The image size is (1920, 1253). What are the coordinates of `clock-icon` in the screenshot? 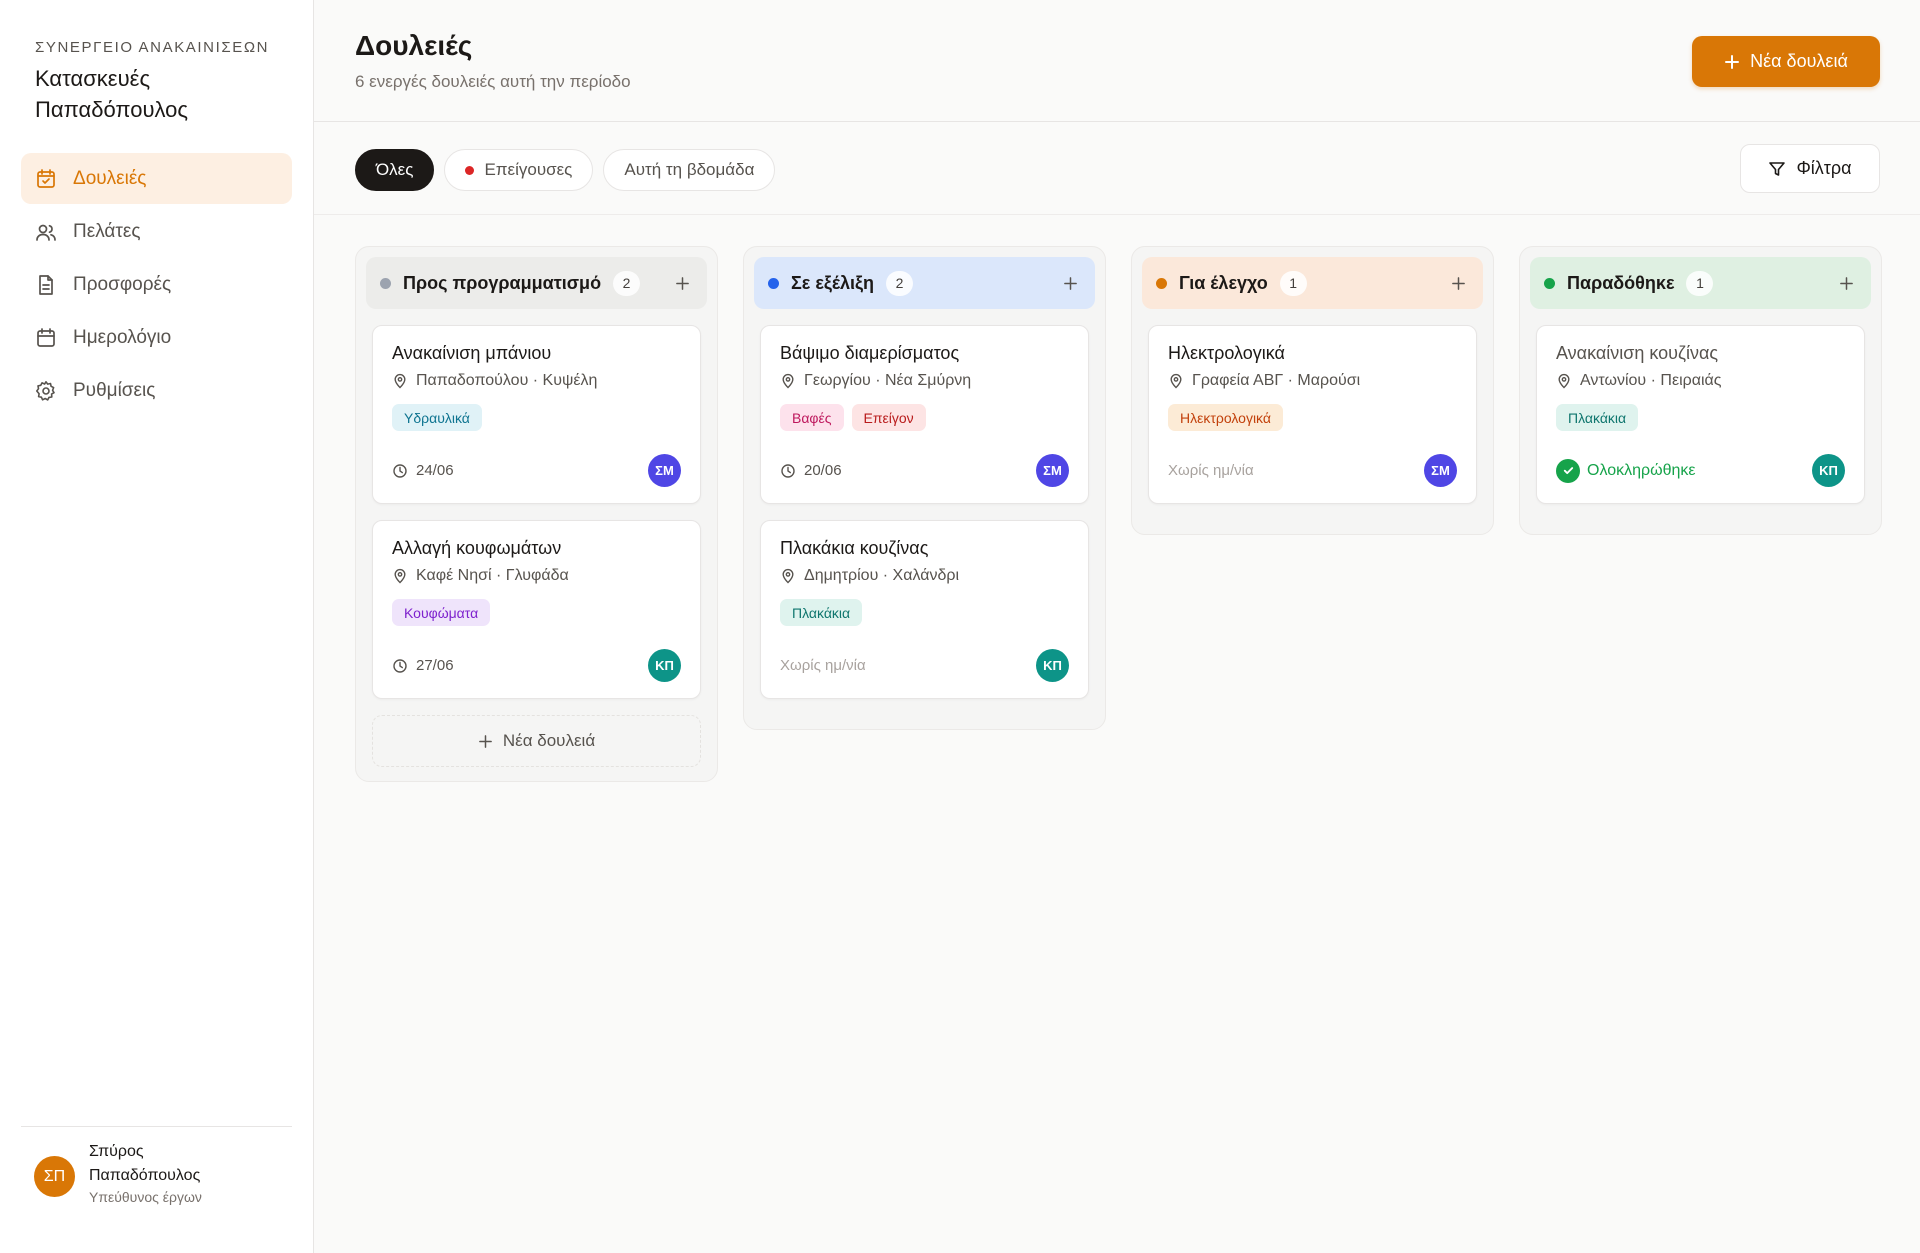 It's located at (400, 471).